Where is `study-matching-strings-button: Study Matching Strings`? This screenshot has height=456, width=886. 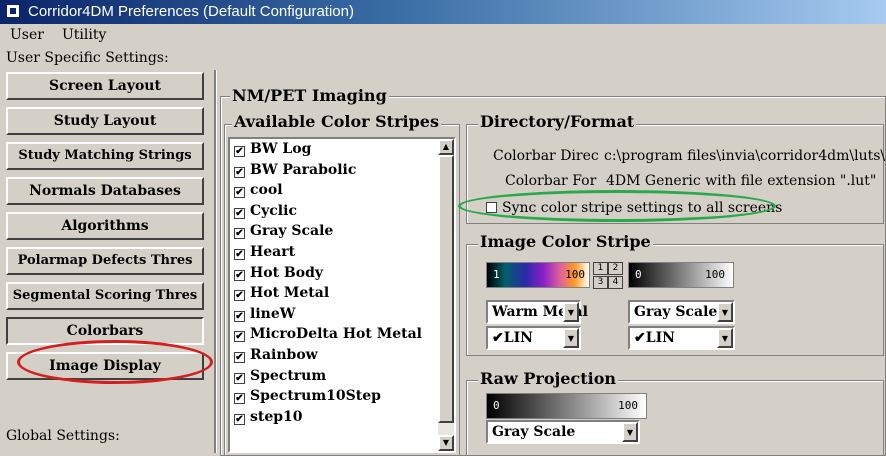 study-matching-strings-button: Study Matching Strings is located at coordinates (105, 156).